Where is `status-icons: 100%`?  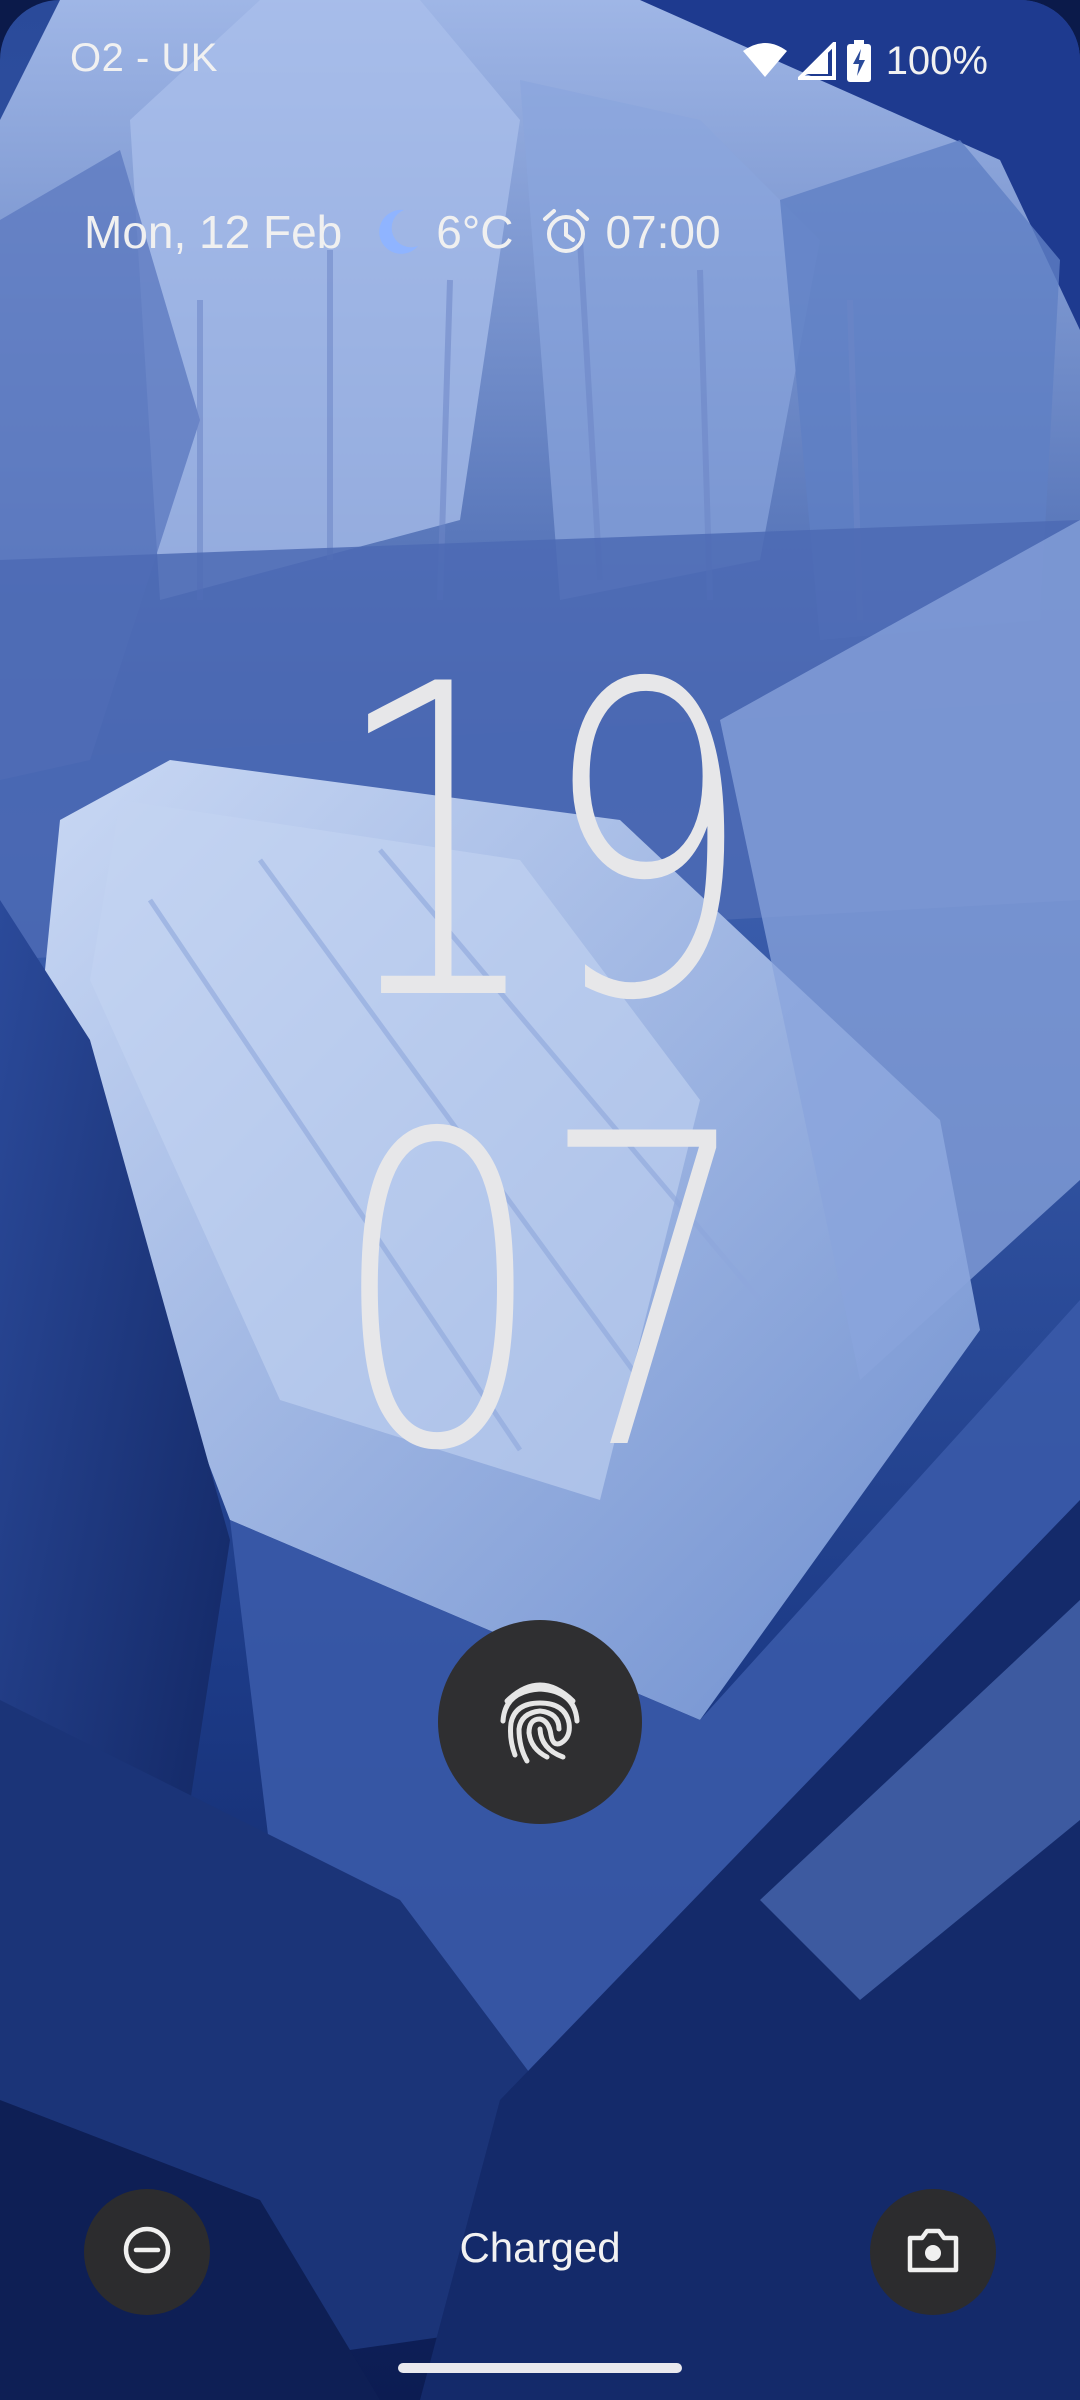
status-icons: 100% is located at coordinates (865, 61).